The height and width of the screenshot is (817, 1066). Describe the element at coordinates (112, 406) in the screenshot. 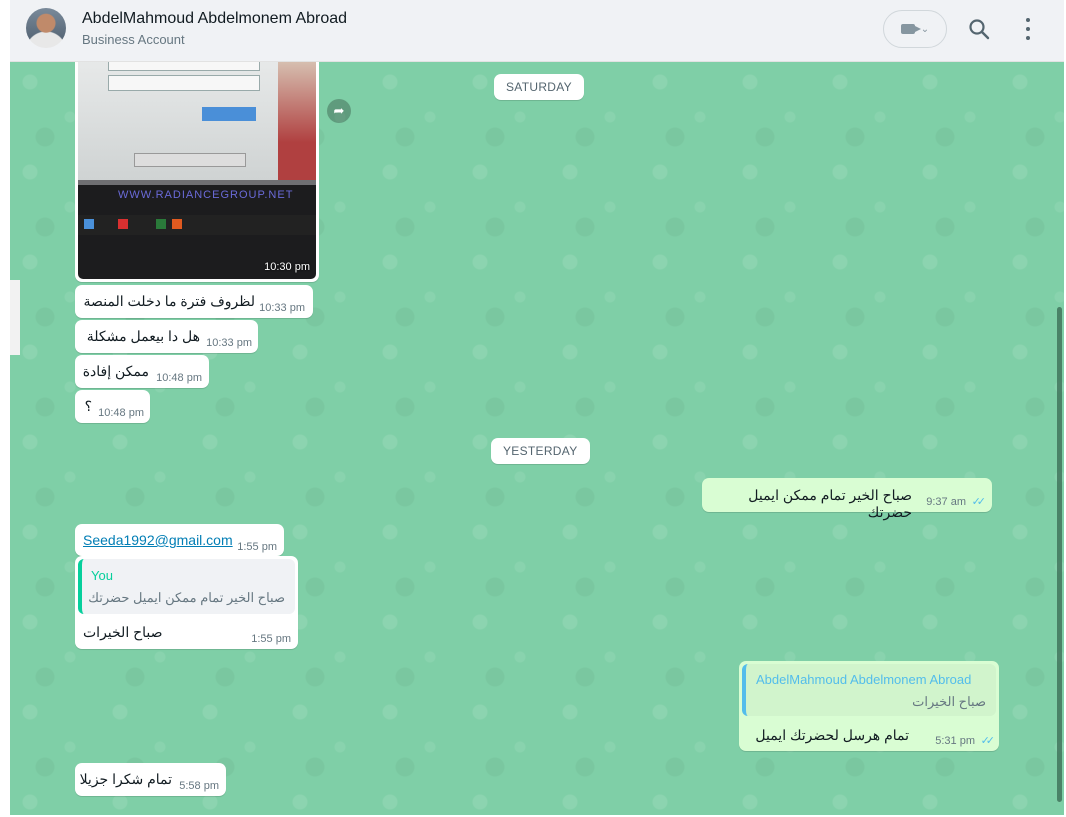

I see `message-incoming: ؟ 10:48 pm` at that location.